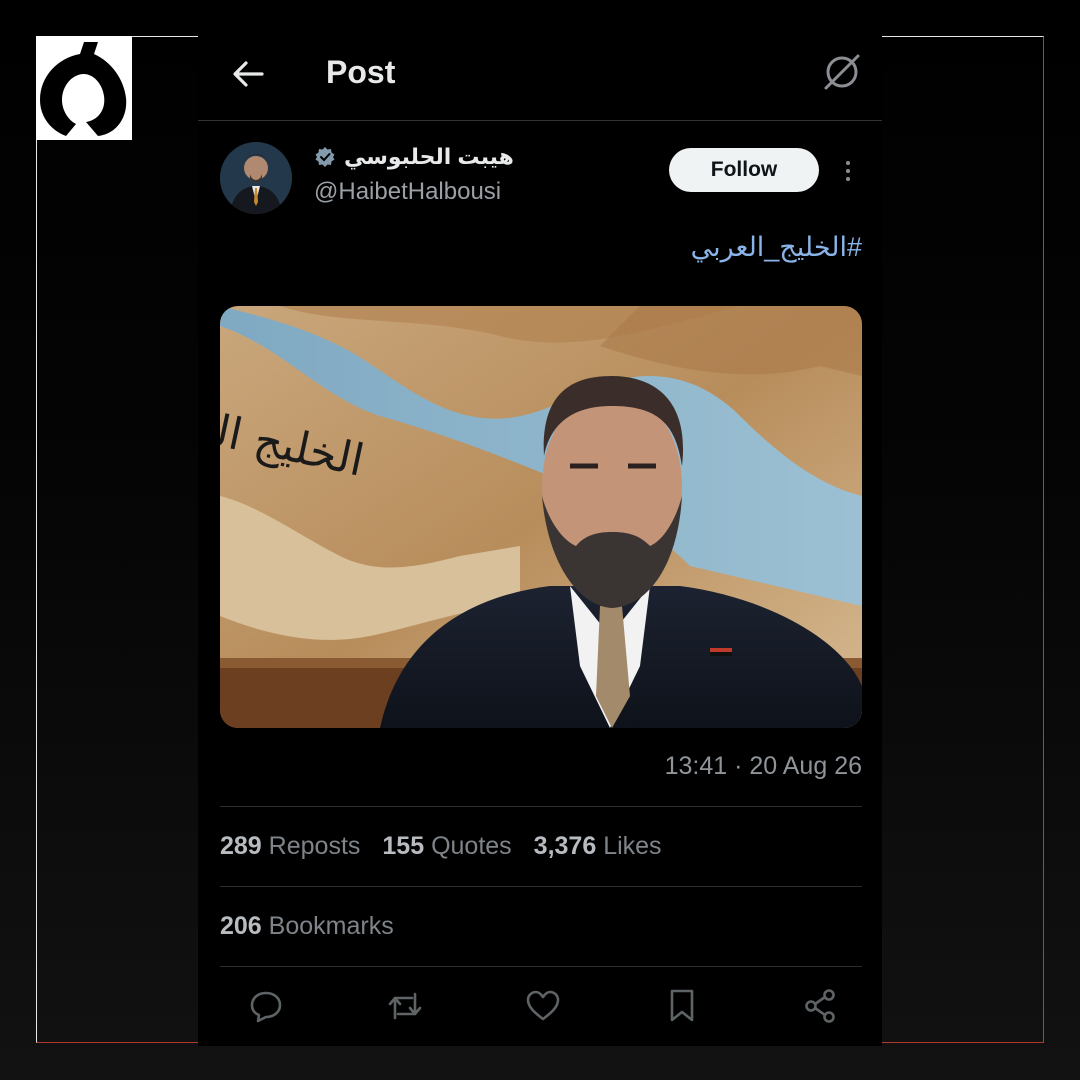  I want to click on top-bar: Post, so click(540, 78).